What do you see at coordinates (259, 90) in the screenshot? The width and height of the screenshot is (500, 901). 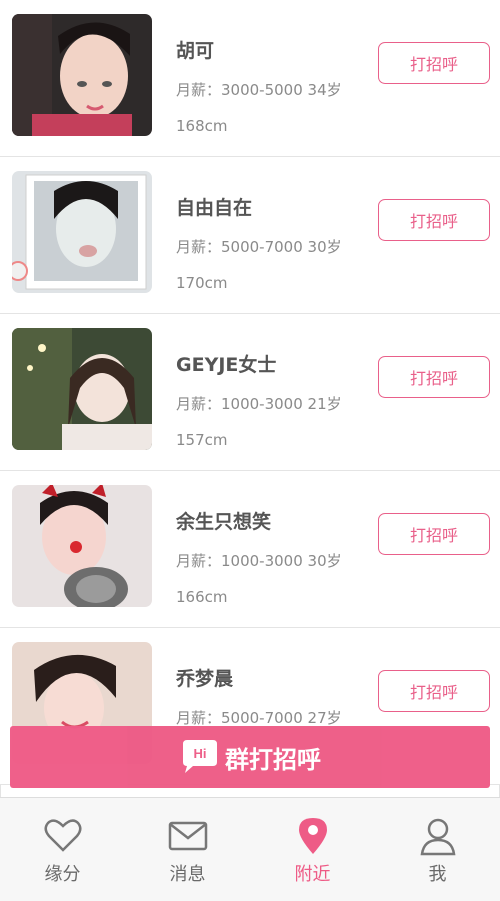 I see `person-salary-age: 月薪：3000-5000 34岁` at bounding box center [259, 90].